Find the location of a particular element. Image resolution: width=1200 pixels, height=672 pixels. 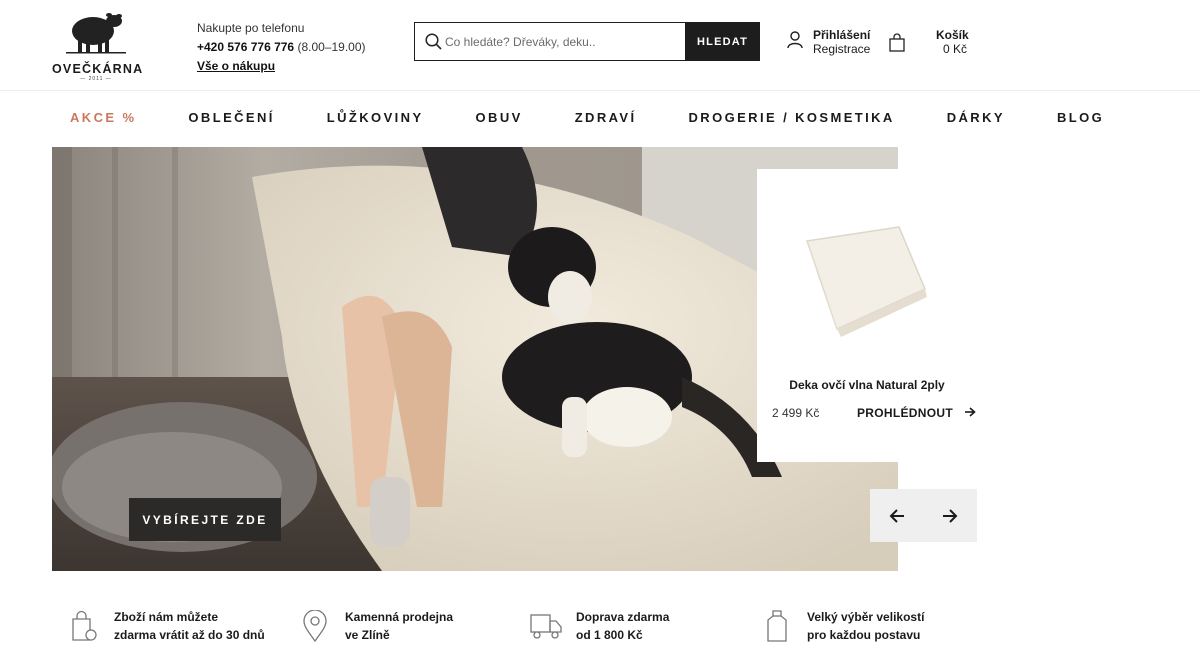

search-input is located at coordinates (565, 41).